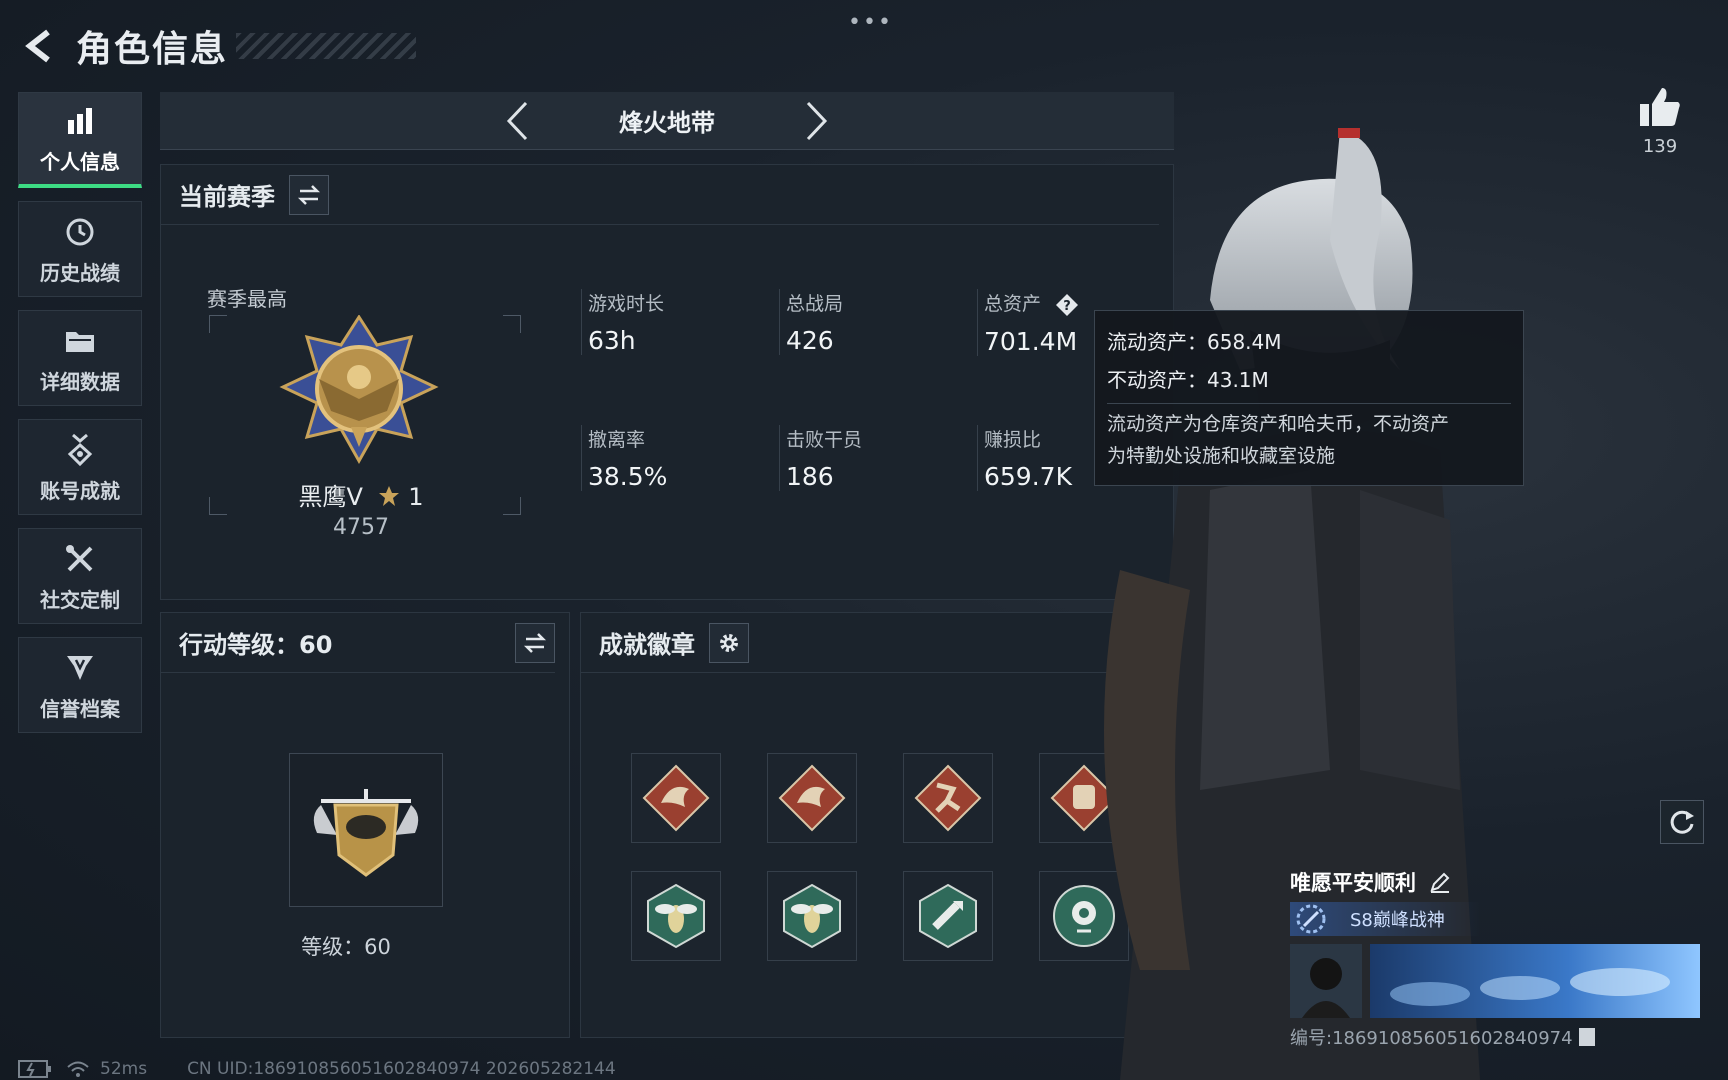 The image size is (1728, 1080). What do you see at coordinates (34, 1069) in the screenshot?
I see `battery-icon` at bounding box center [34, 1069].